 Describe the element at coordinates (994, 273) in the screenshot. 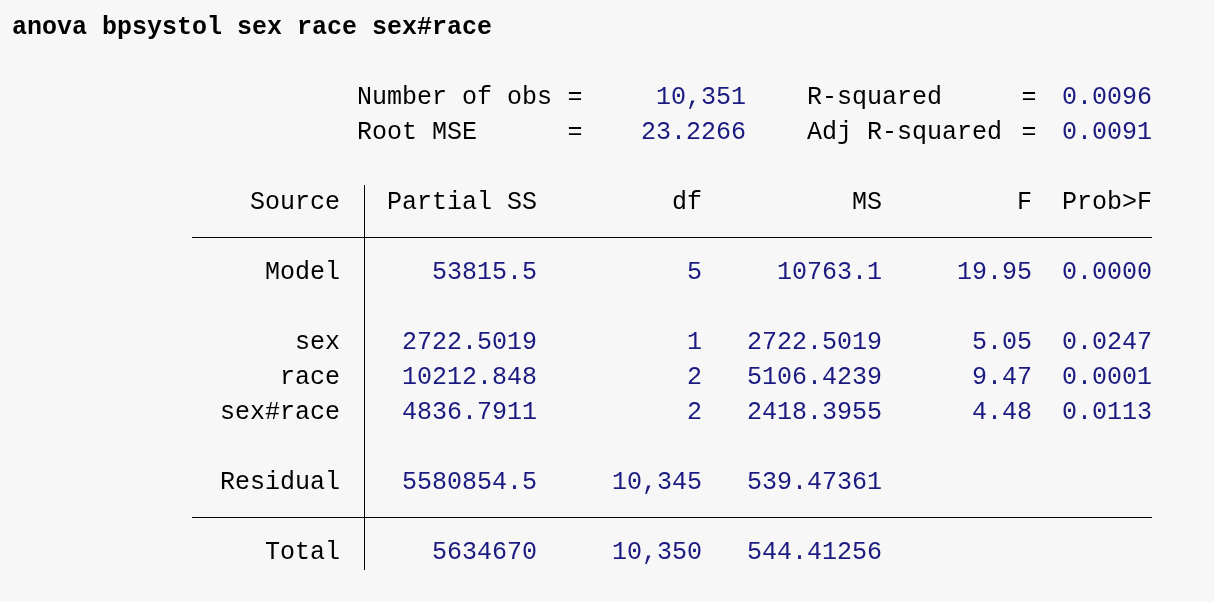

I see `table-cell-text: 19.95` at that location.